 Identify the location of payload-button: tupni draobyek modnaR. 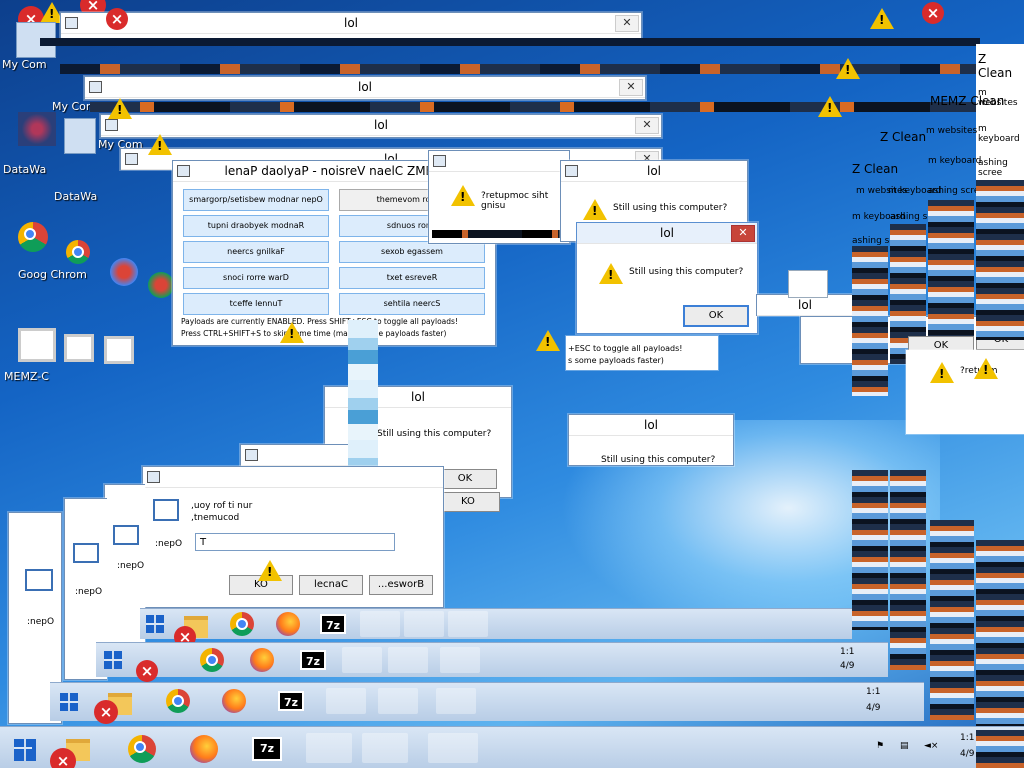
(256, 226).